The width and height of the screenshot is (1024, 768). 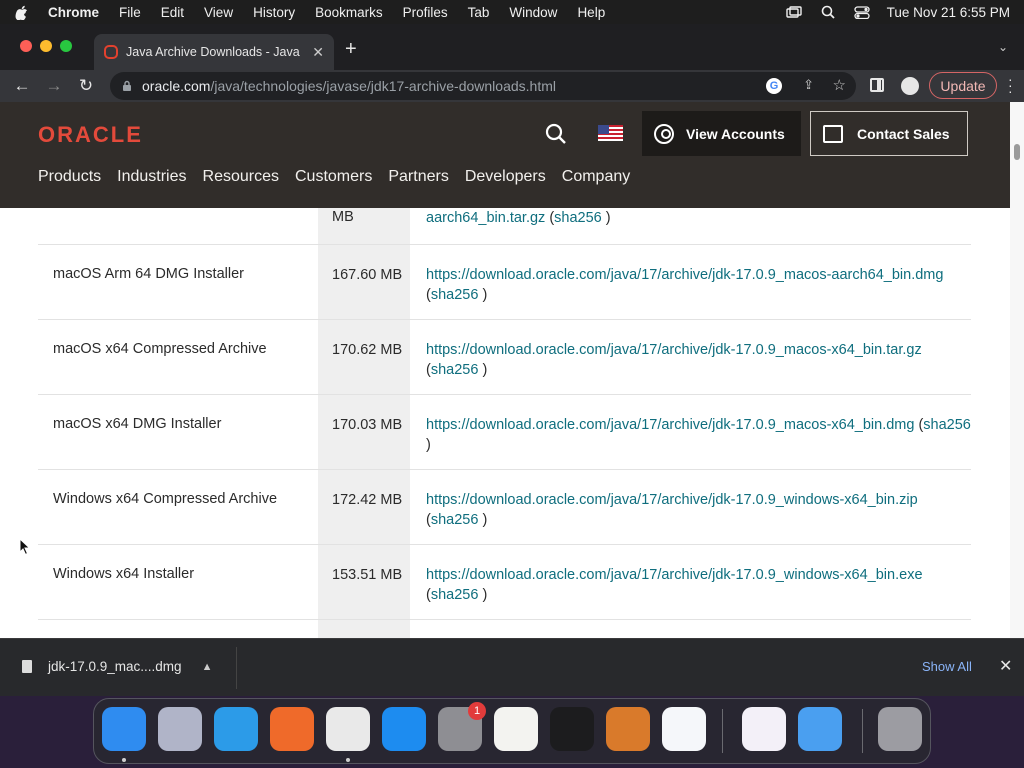 I want to click on zoom-window-button, so click(x=66, y=46).